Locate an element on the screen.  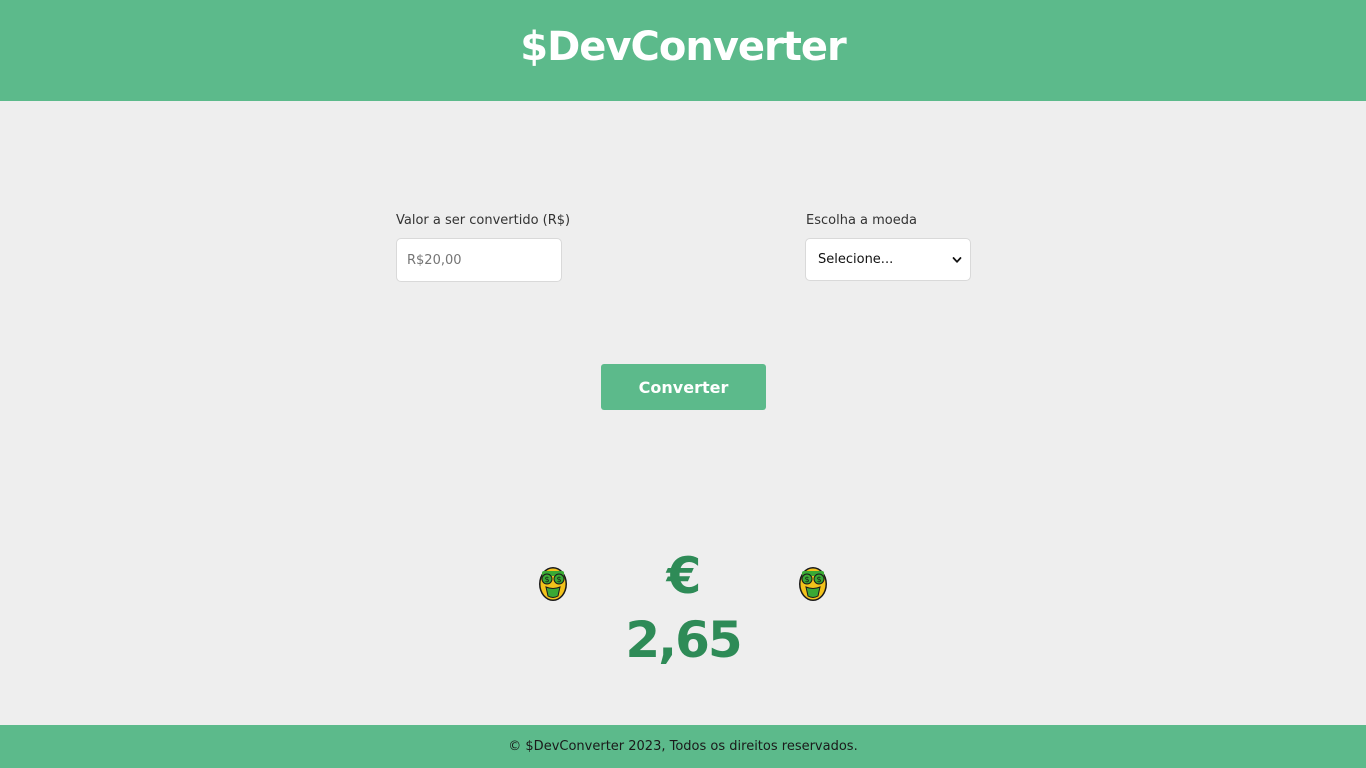
app-header: $DevConverter is located at coordinates (683, 50).